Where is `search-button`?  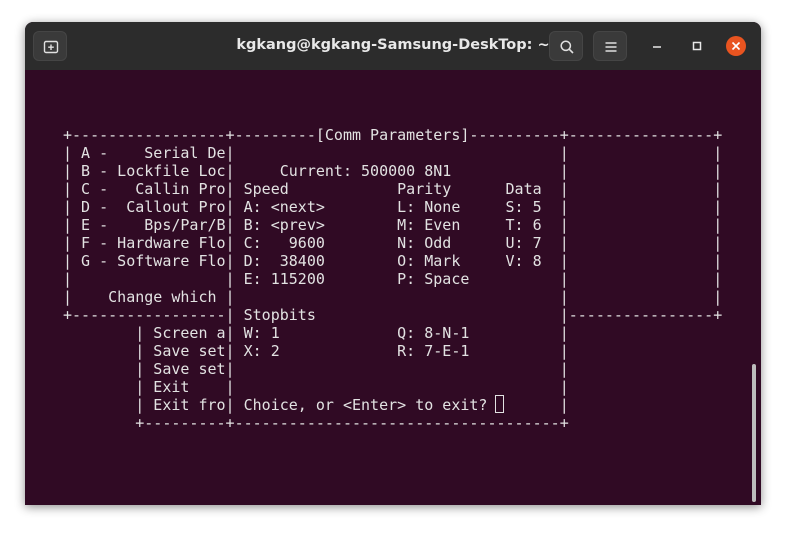
search-button is located at coordinates (566, 46).